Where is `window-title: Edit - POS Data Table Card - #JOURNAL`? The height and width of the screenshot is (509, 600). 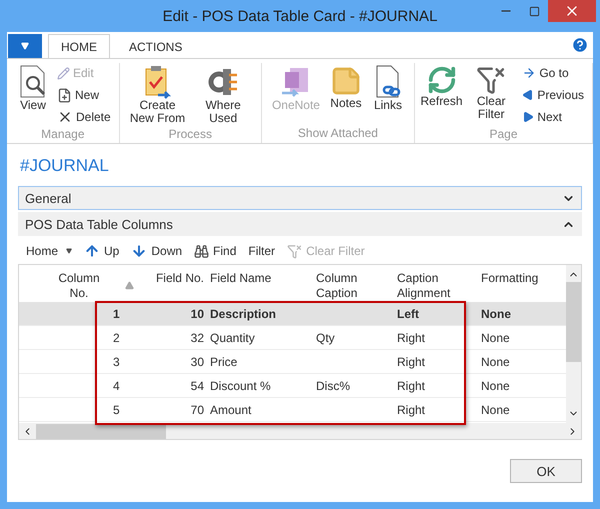
window-title: Edit - POS Data Table Card - #JOURNAL is located at coordinates (300, 16).